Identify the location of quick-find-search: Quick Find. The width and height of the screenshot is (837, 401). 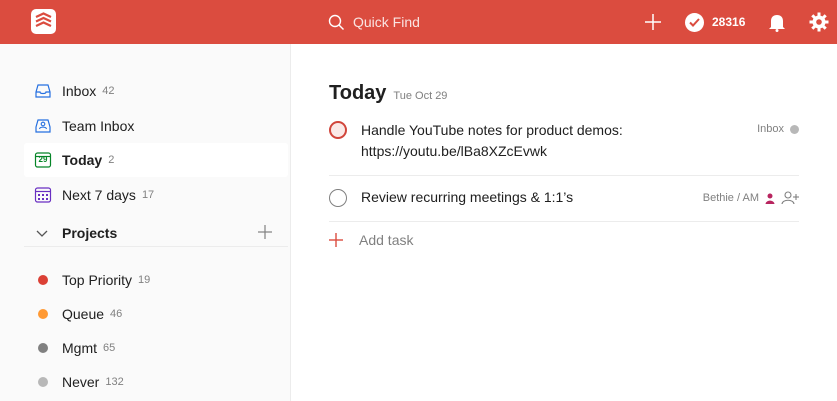
(374, 22).